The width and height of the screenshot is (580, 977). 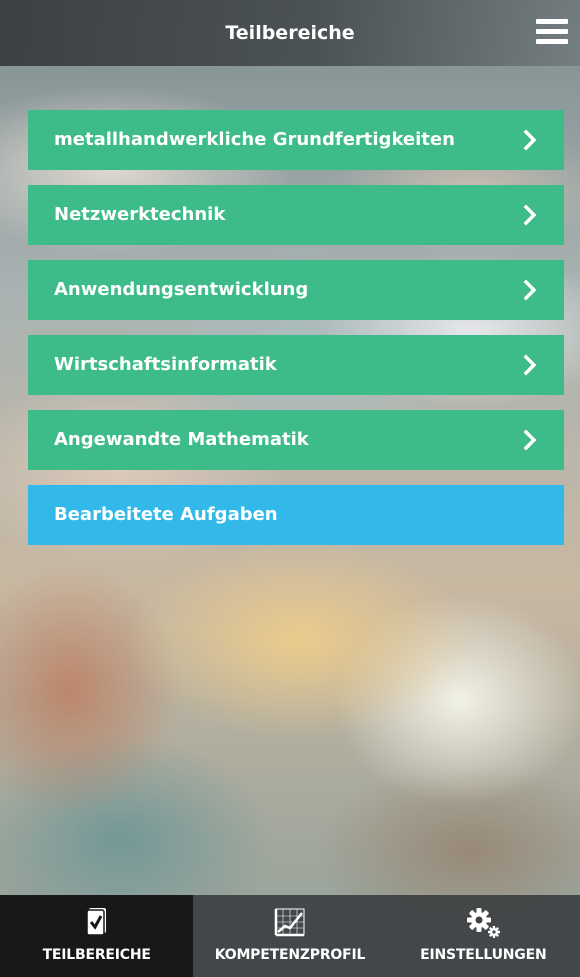 I want to click on edited-tasks-button: Bearbeitete Aufgaben, so click(x=296, y=515).